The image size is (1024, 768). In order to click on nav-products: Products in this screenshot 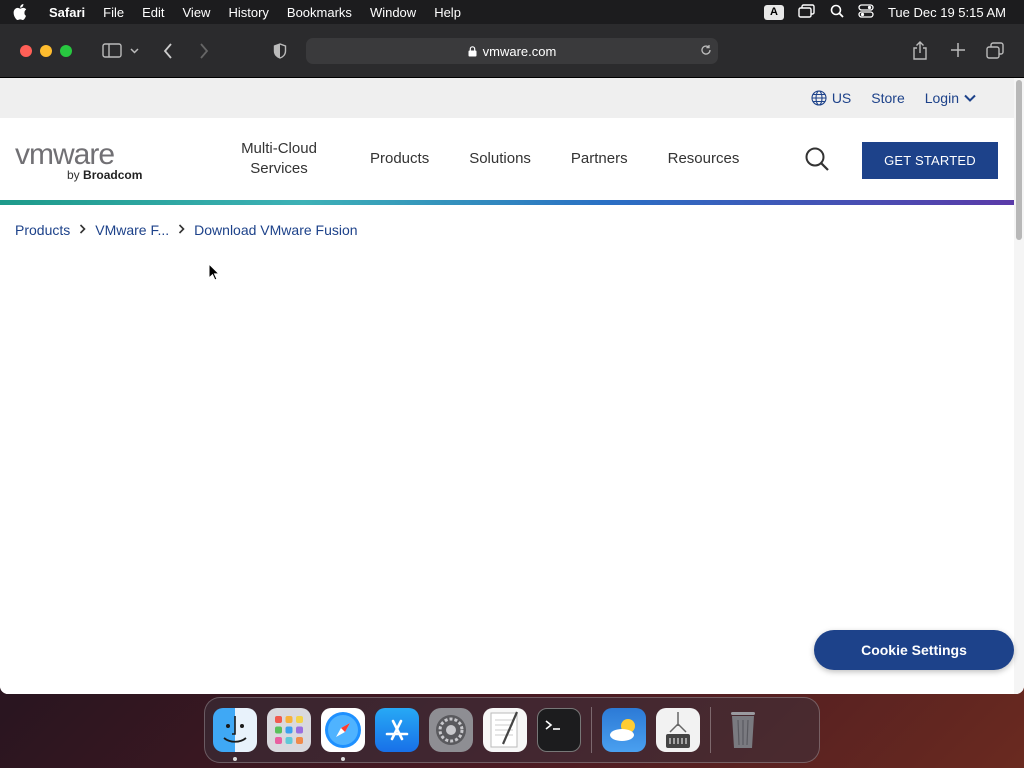, I will do `click(399, 159)`.